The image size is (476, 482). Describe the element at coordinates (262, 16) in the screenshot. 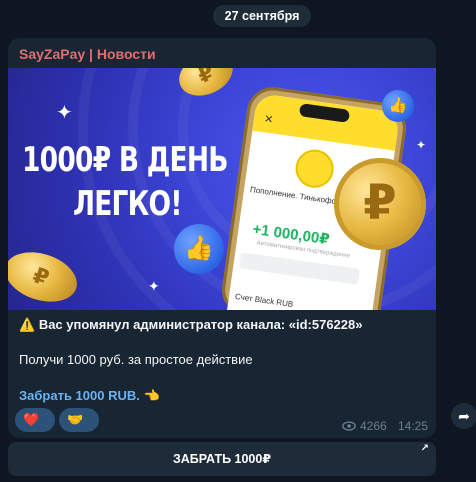

I see `date-separator: 27 сентября` at that location.